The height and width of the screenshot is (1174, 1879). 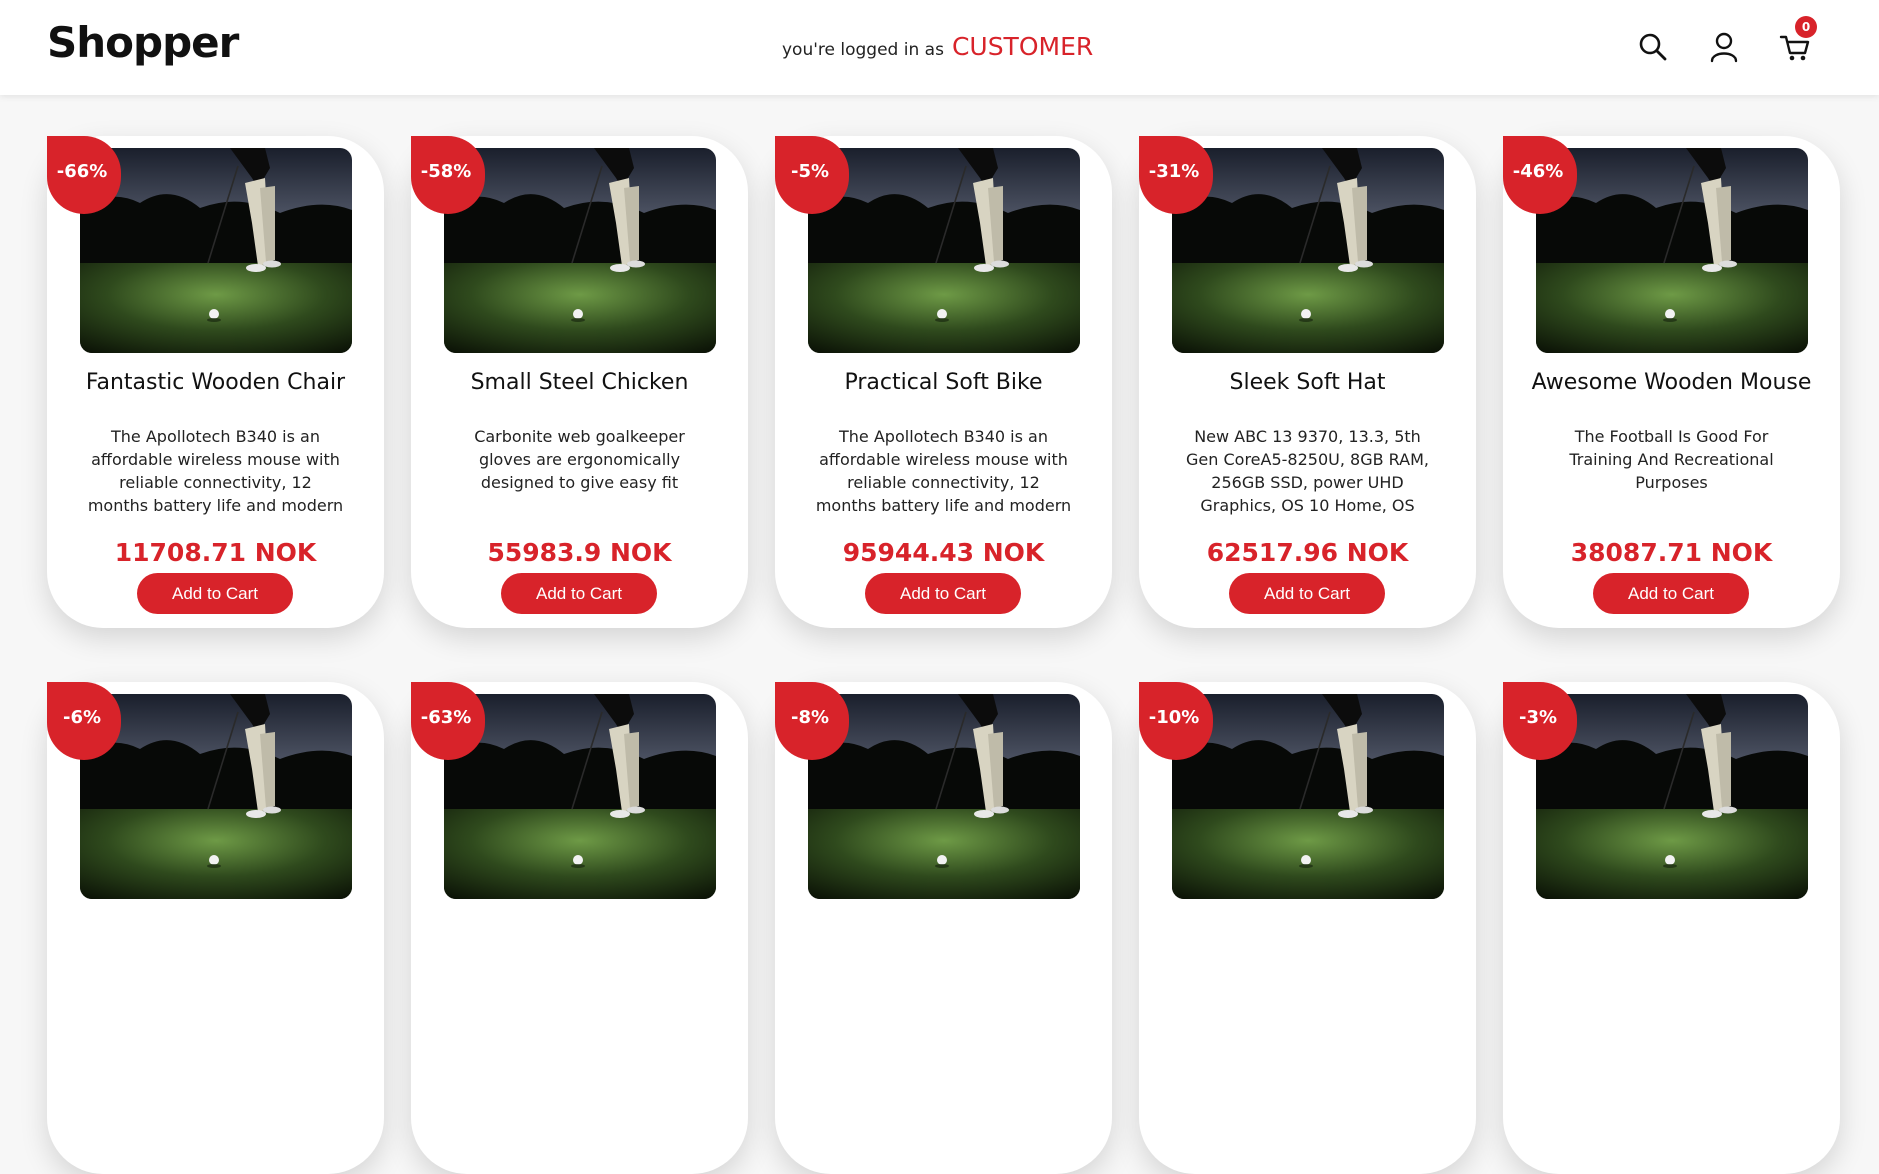 What do you see at coordinates (1724, 47) in the screenshot?
I see `user-icon` at bounding box center [1724, 47].